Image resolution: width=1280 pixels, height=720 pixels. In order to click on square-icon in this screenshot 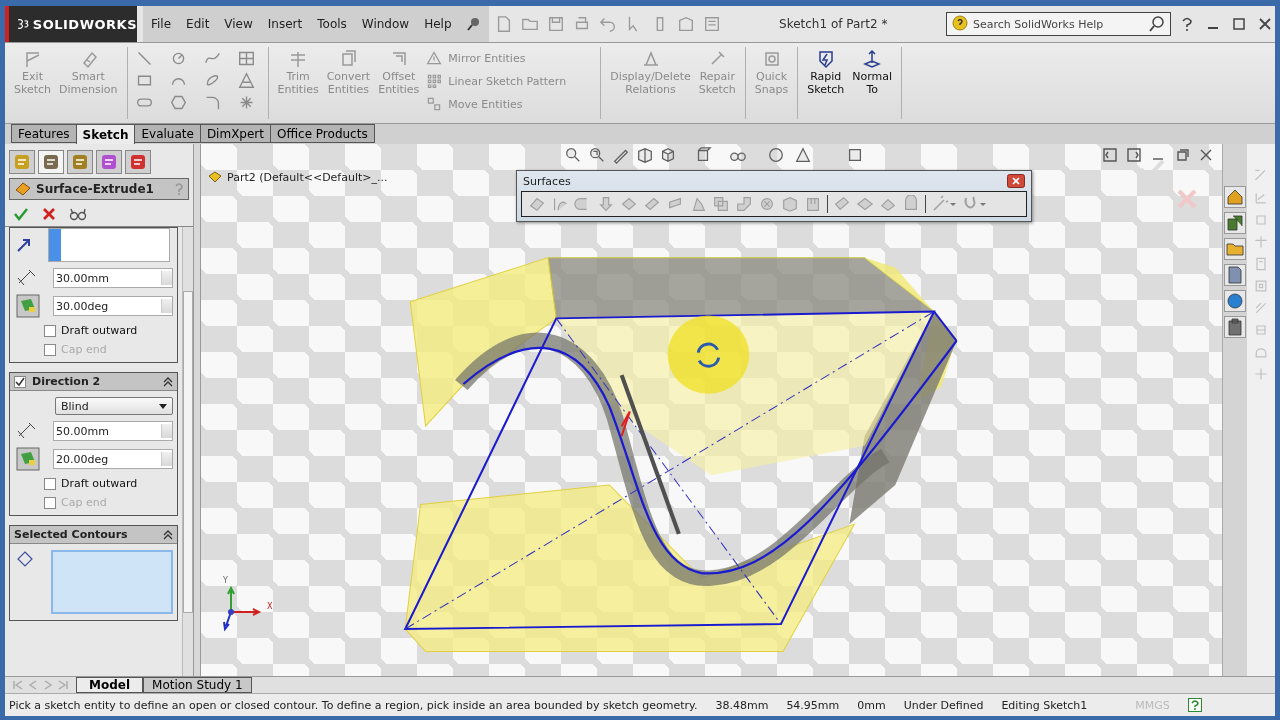, I will do `click(855, 155)`.